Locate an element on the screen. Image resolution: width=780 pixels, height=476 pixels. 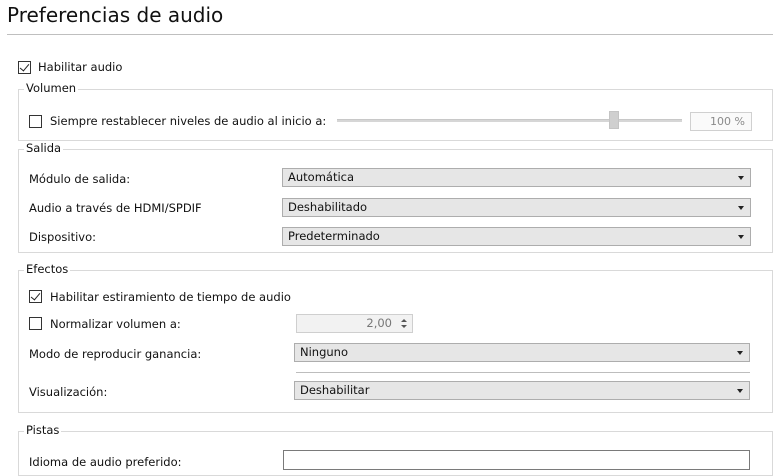
audio-language-input is located at coordinates (516, 460).